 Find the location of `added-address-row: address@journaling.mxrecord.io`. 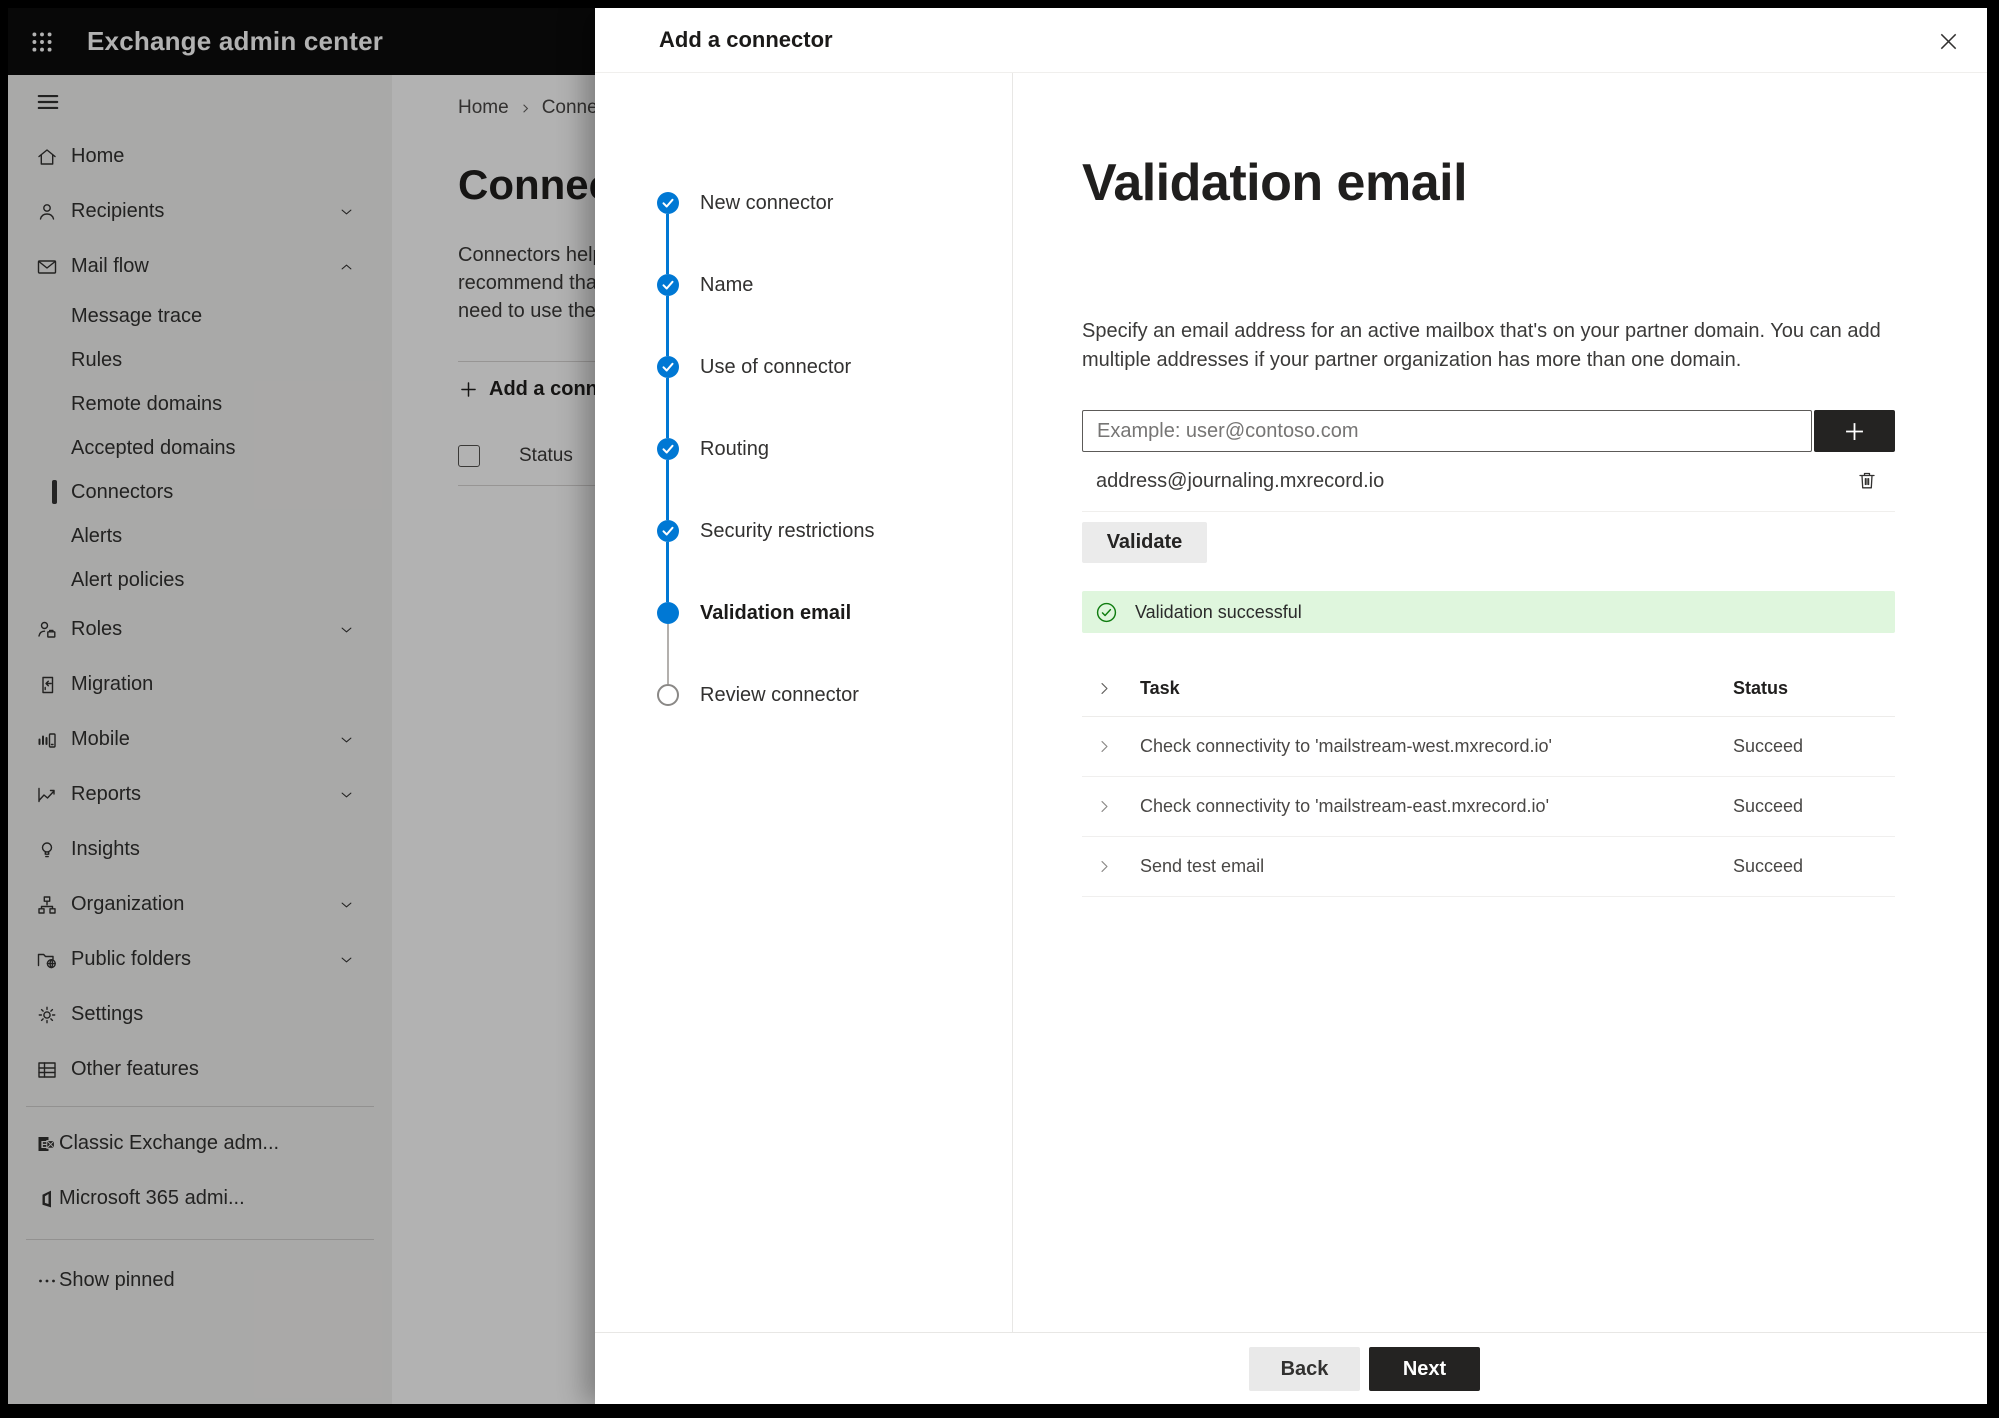

added-address-row: address@journaling.mxrecord.io is located at coordinates (1488, 482).